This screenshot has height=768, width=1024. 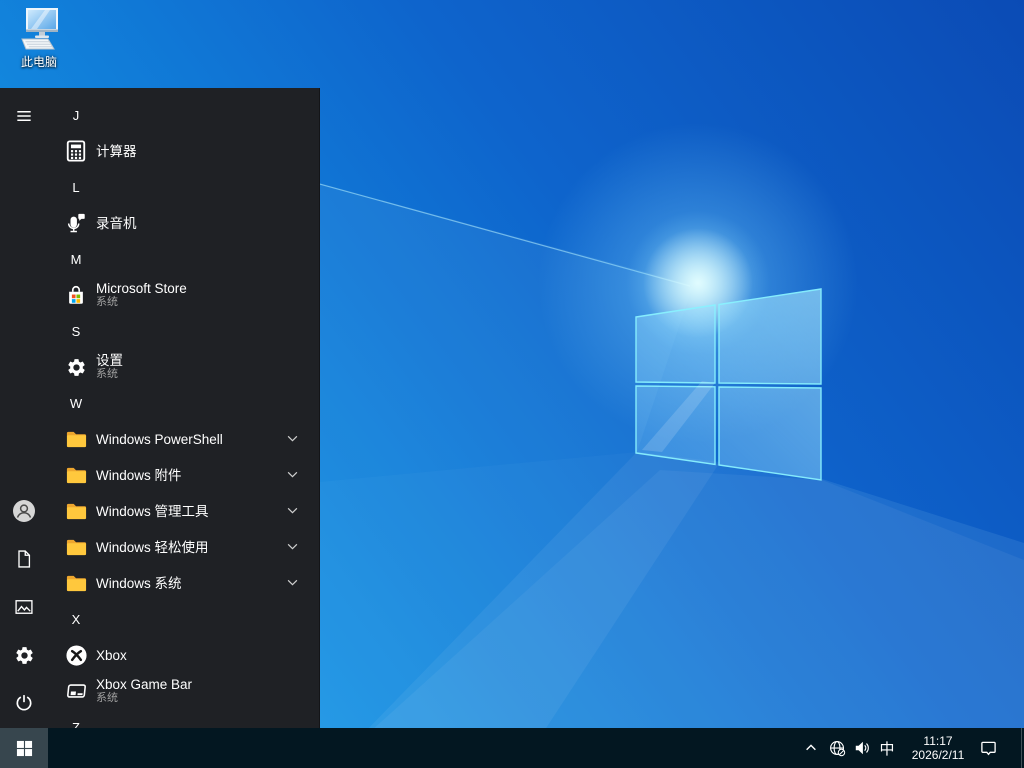 What do you see at coordinates (76, 691) in the screenshot?
I see `gamebar-icon` at bounding box center [76, 691].